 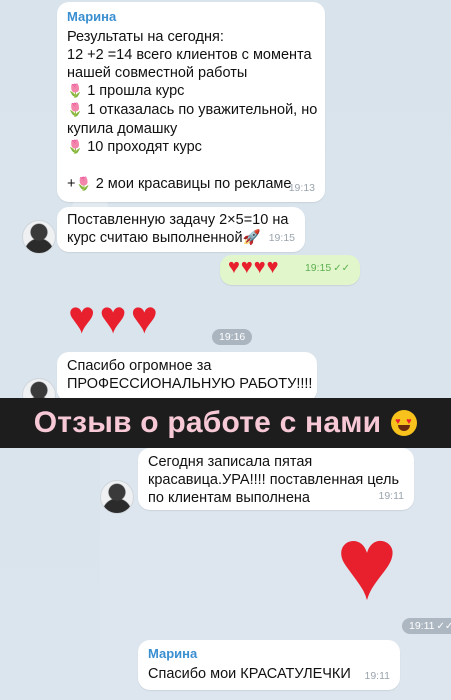 I want to click on message-line: 2 мои красавицы по рекламе, so click(x=193, y=184).